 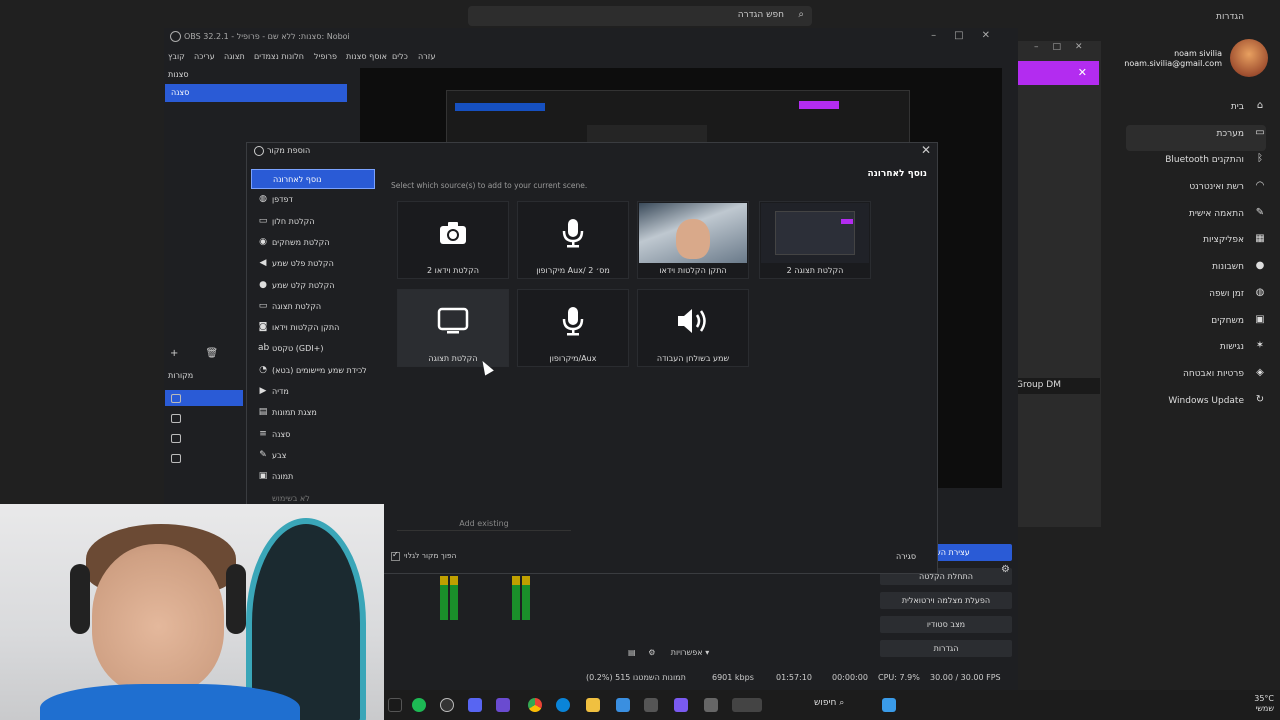 I want to click on source-type-item: ▤ מצגת תמונות, so click(x=313, y=413).